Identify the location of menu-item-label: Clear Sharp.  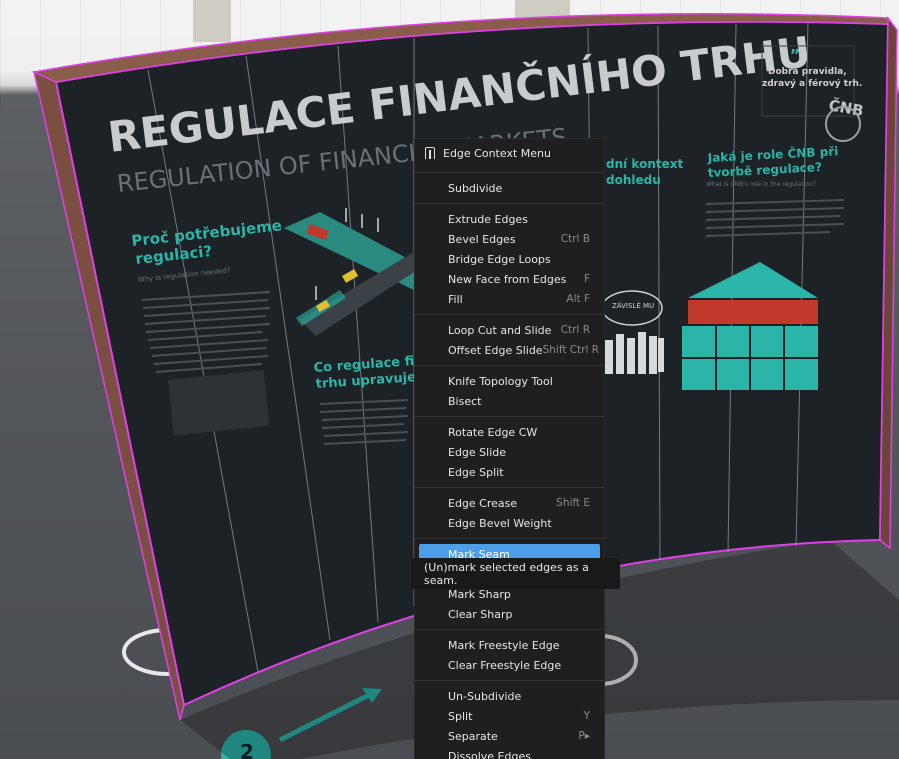
(480, 614).